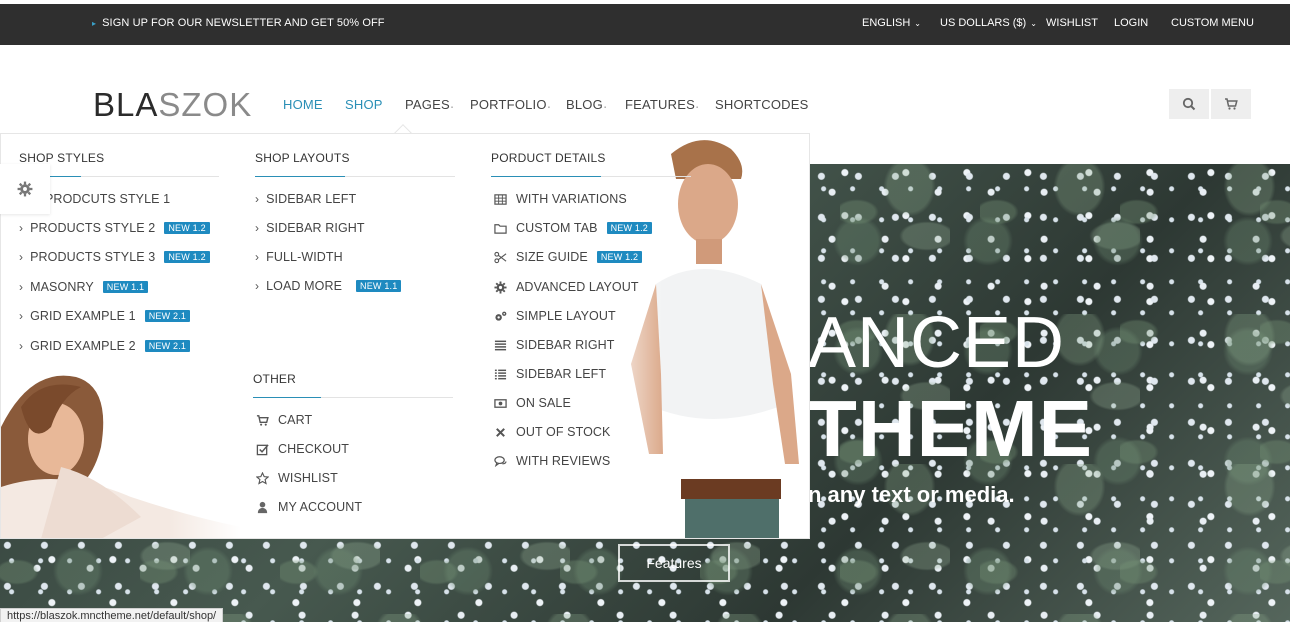 The height and width of the screenshot is (622, 1290). Describe the element at coordinates (500, 403) in the screenshot. I see `money-icon` at that location.